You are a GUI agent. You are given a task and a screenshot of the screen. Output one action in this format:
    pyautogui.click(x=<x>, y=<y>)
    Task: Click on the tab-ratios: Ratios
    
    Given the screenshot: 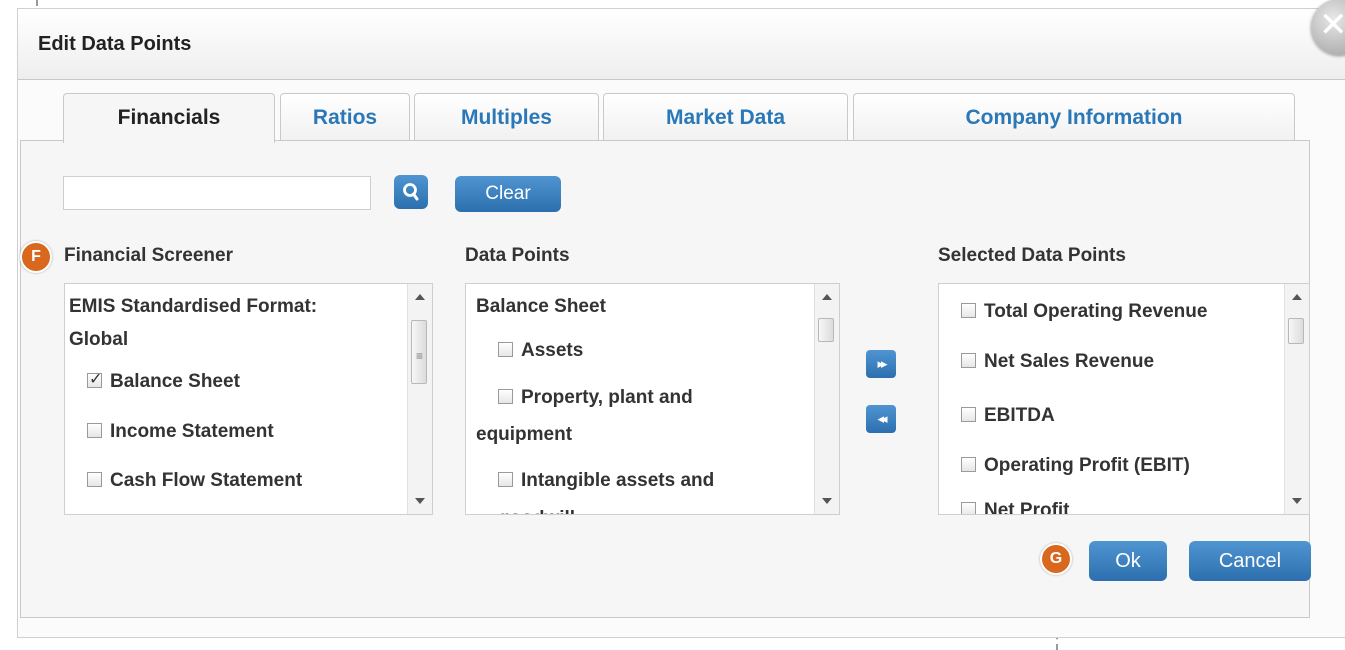 What is the action you would take?
    pyautogui.click(x=345, y=117)
    